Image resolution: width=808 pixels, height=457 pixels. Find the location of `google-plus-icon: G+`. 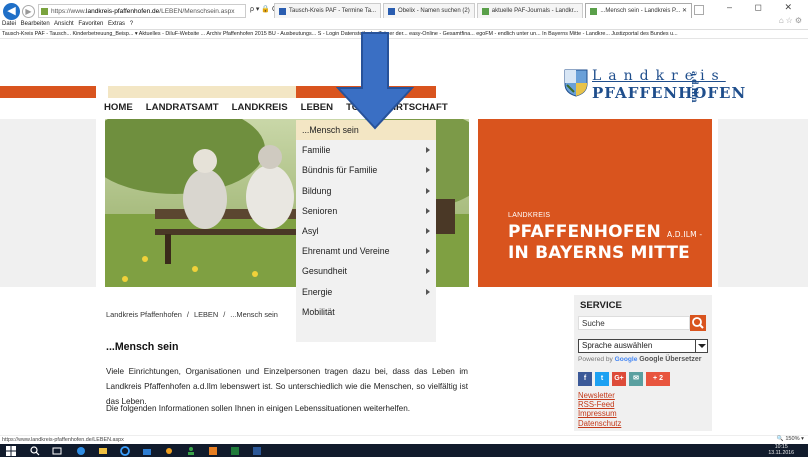

google-plus-icon: G+ is located at coordinates (619, 379).